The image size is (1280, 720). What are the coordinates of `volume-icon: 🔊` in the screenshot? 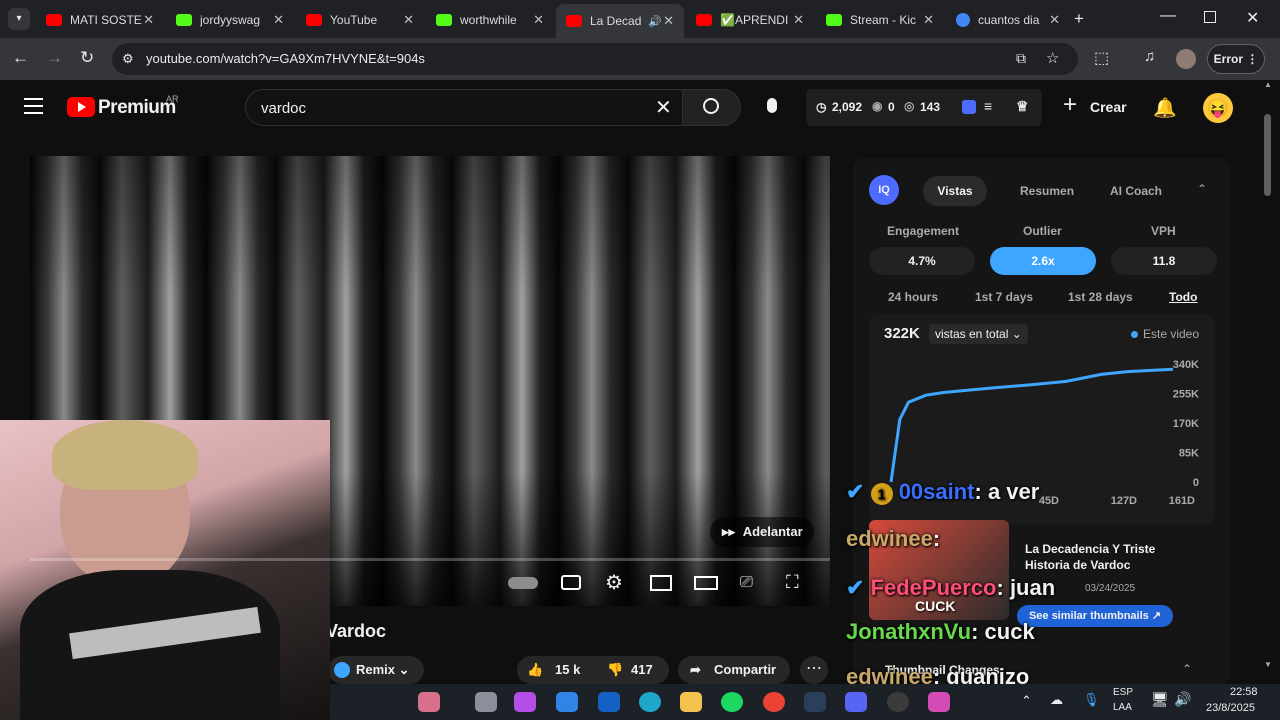 It's located at (1182, 699).